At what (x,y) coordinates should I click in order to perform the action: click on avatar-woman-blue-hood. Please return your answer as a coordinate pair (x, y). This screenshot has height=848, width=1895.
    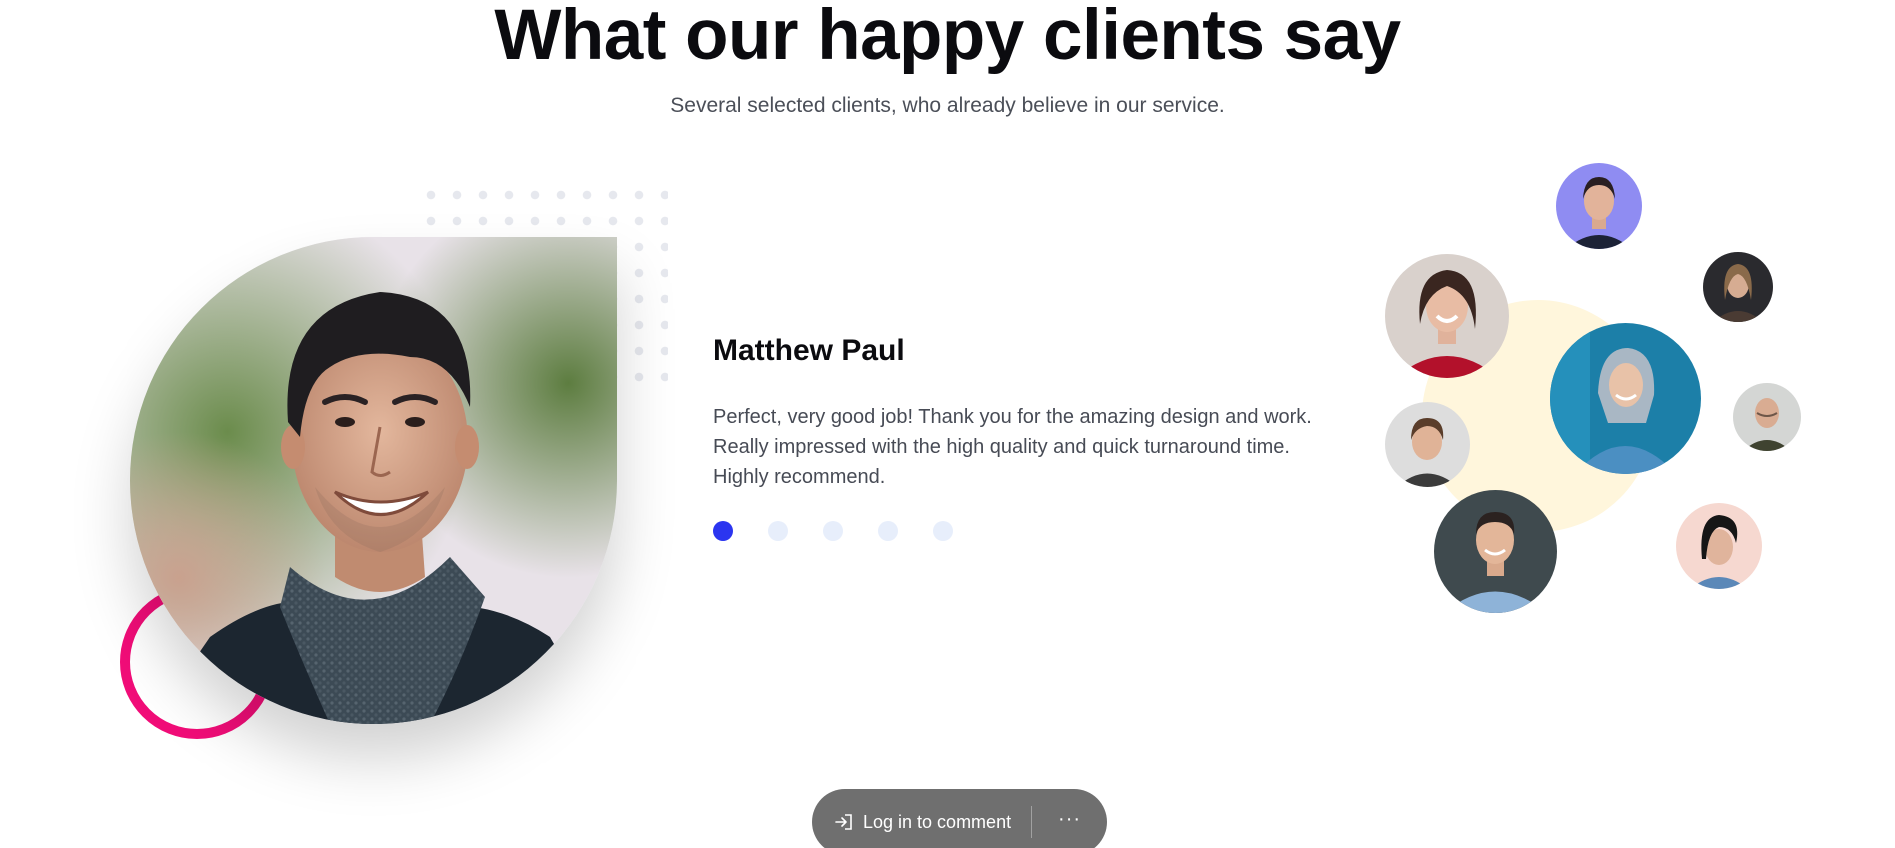
    Looking at the image, I should click on (1625, 398).